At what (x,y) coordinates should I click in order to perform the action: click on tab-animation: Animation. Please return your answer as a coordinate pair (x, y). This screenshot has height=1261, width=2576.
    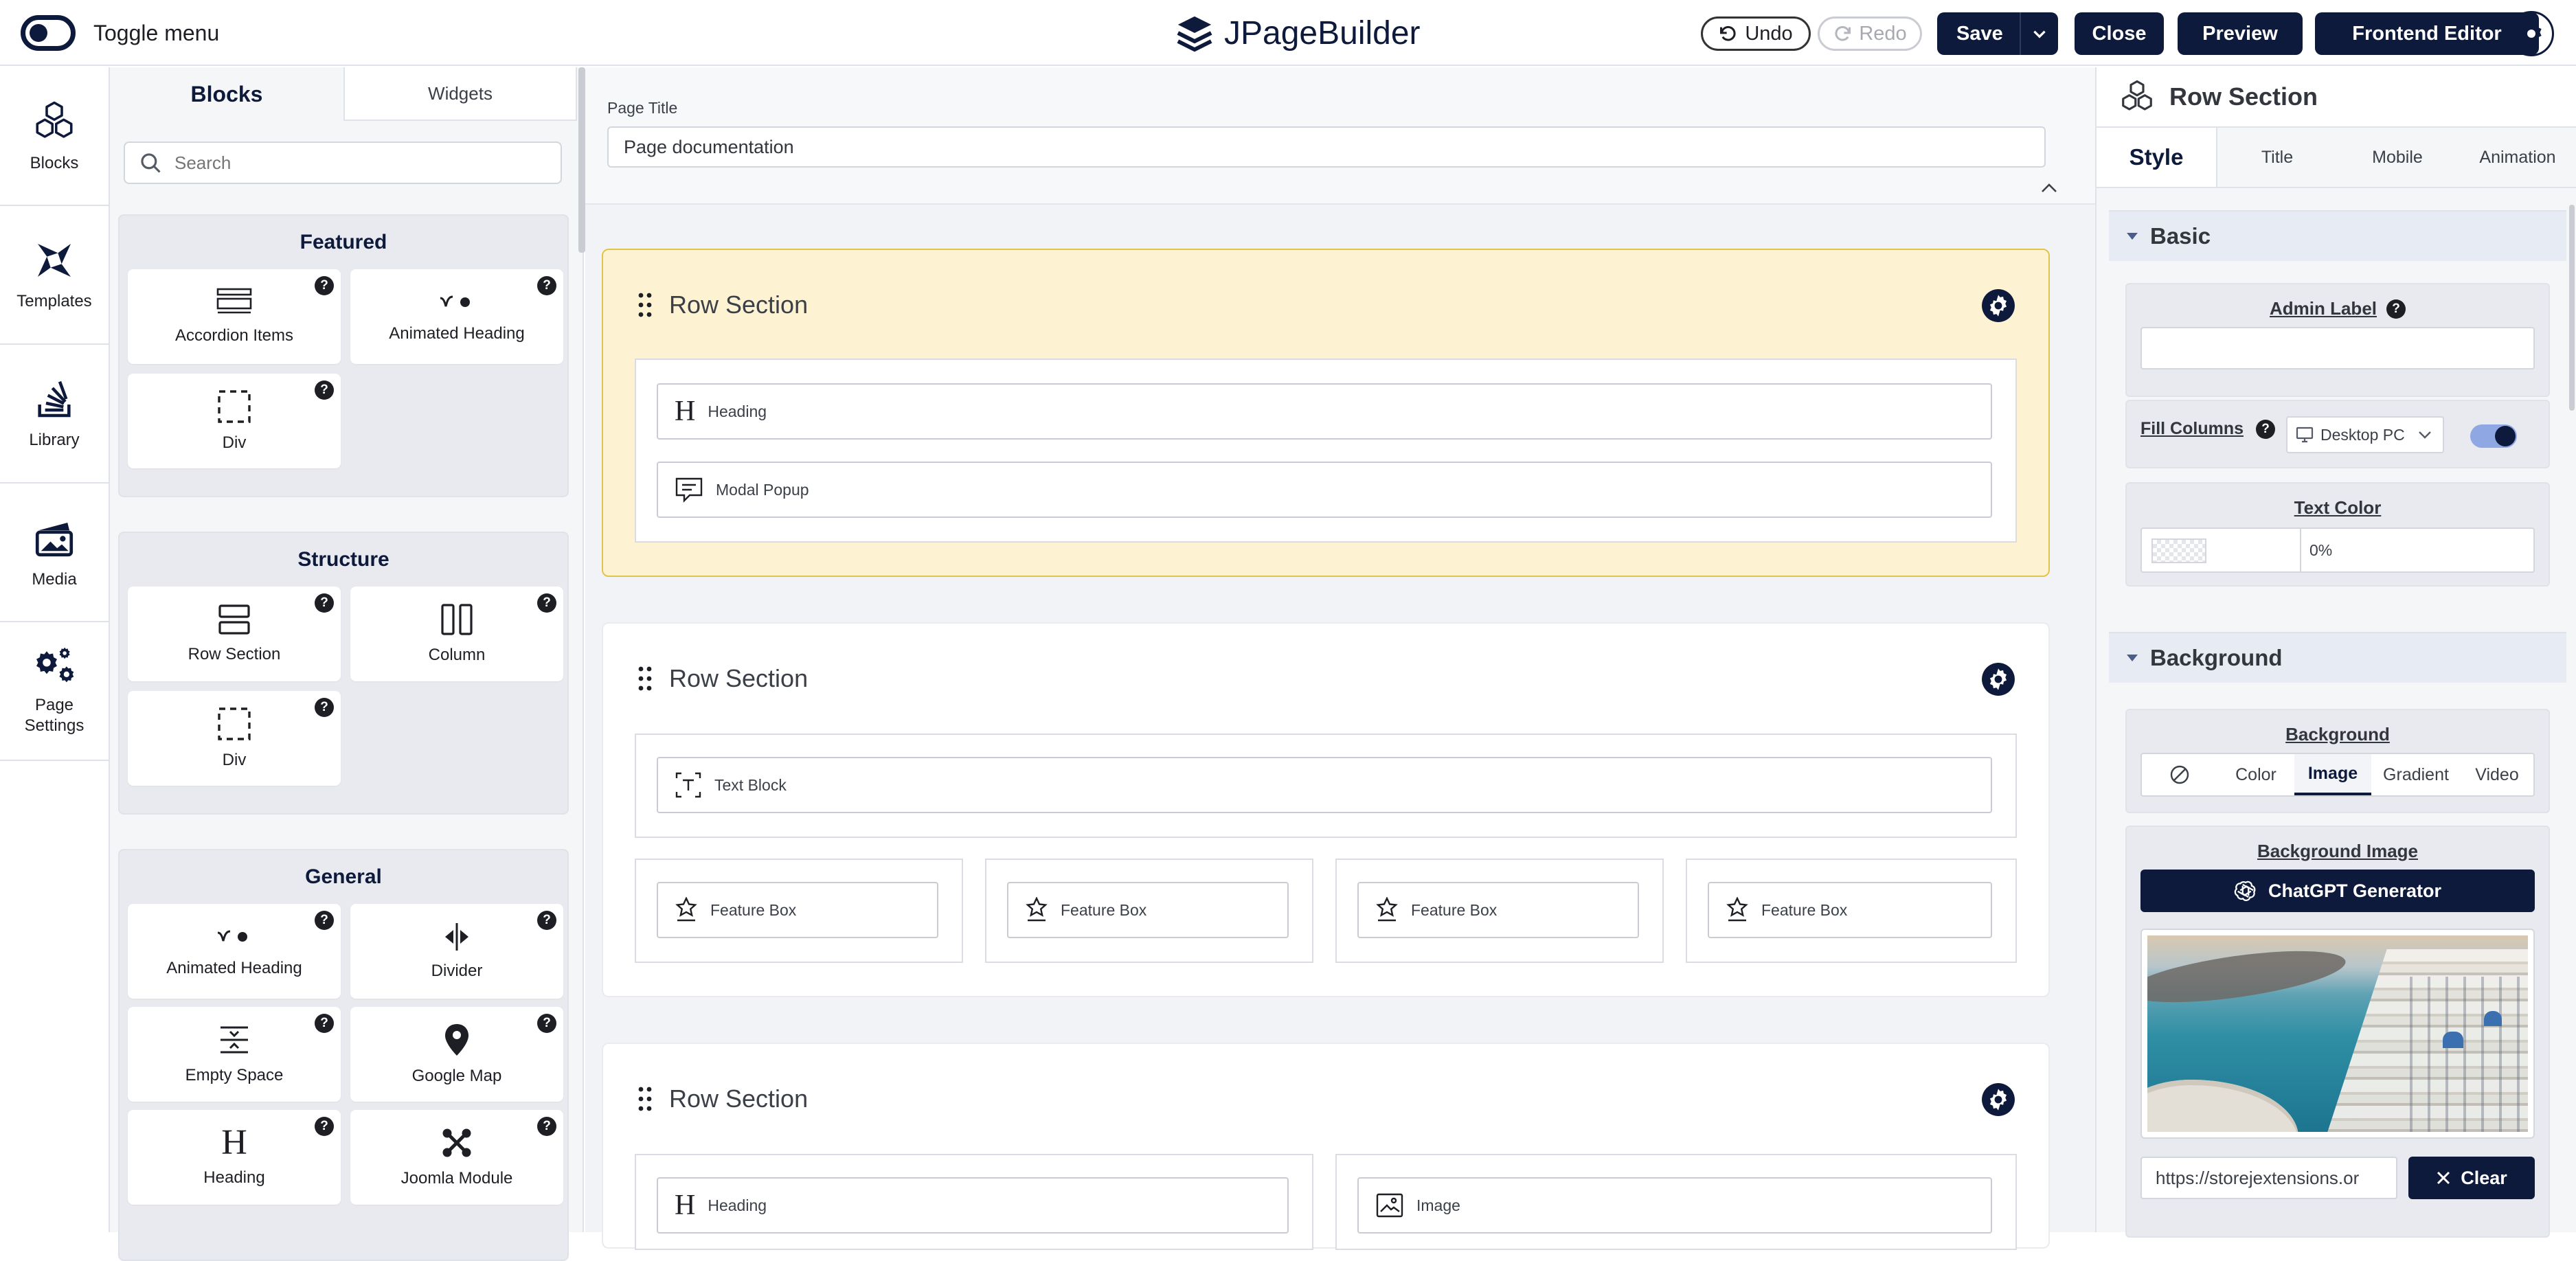
    Looking at the image, I should click on (2517, 157).